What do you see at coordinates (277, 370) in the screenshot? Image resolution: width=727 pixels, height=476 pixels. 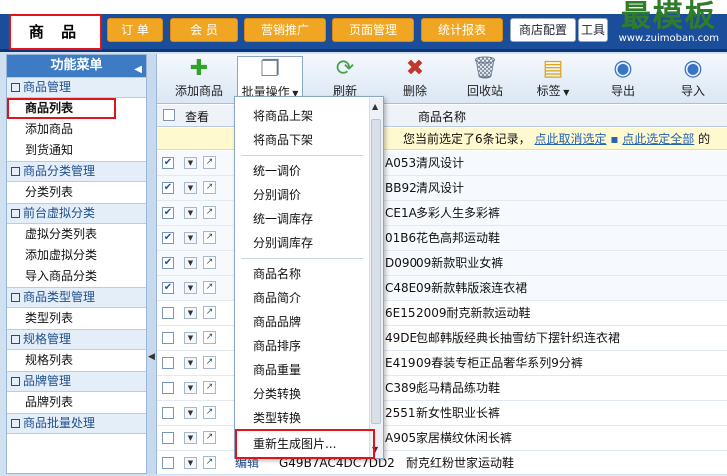 I see `menu-item-goods-weight: 商品重量` at bounding box center [277, 370].